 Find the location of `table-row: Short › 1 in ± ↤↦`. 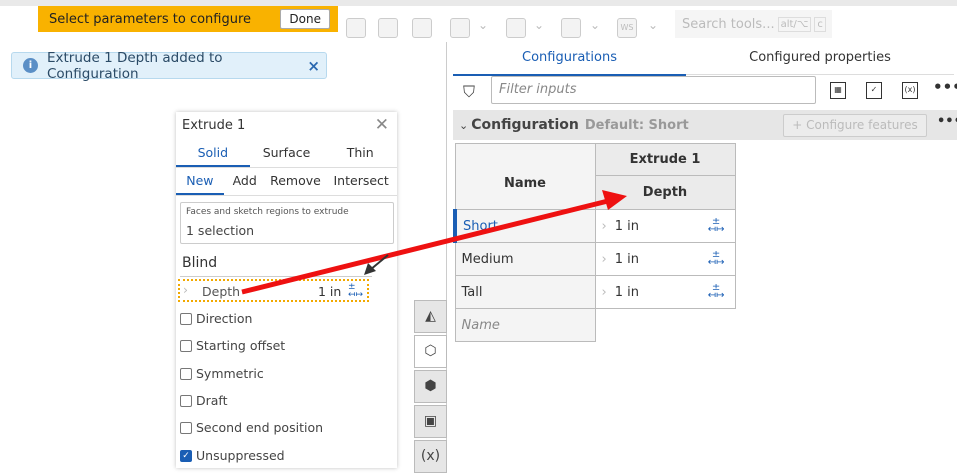

table-row: Short › 1 in ± ↤↦ is located at coordinates (594, 226).